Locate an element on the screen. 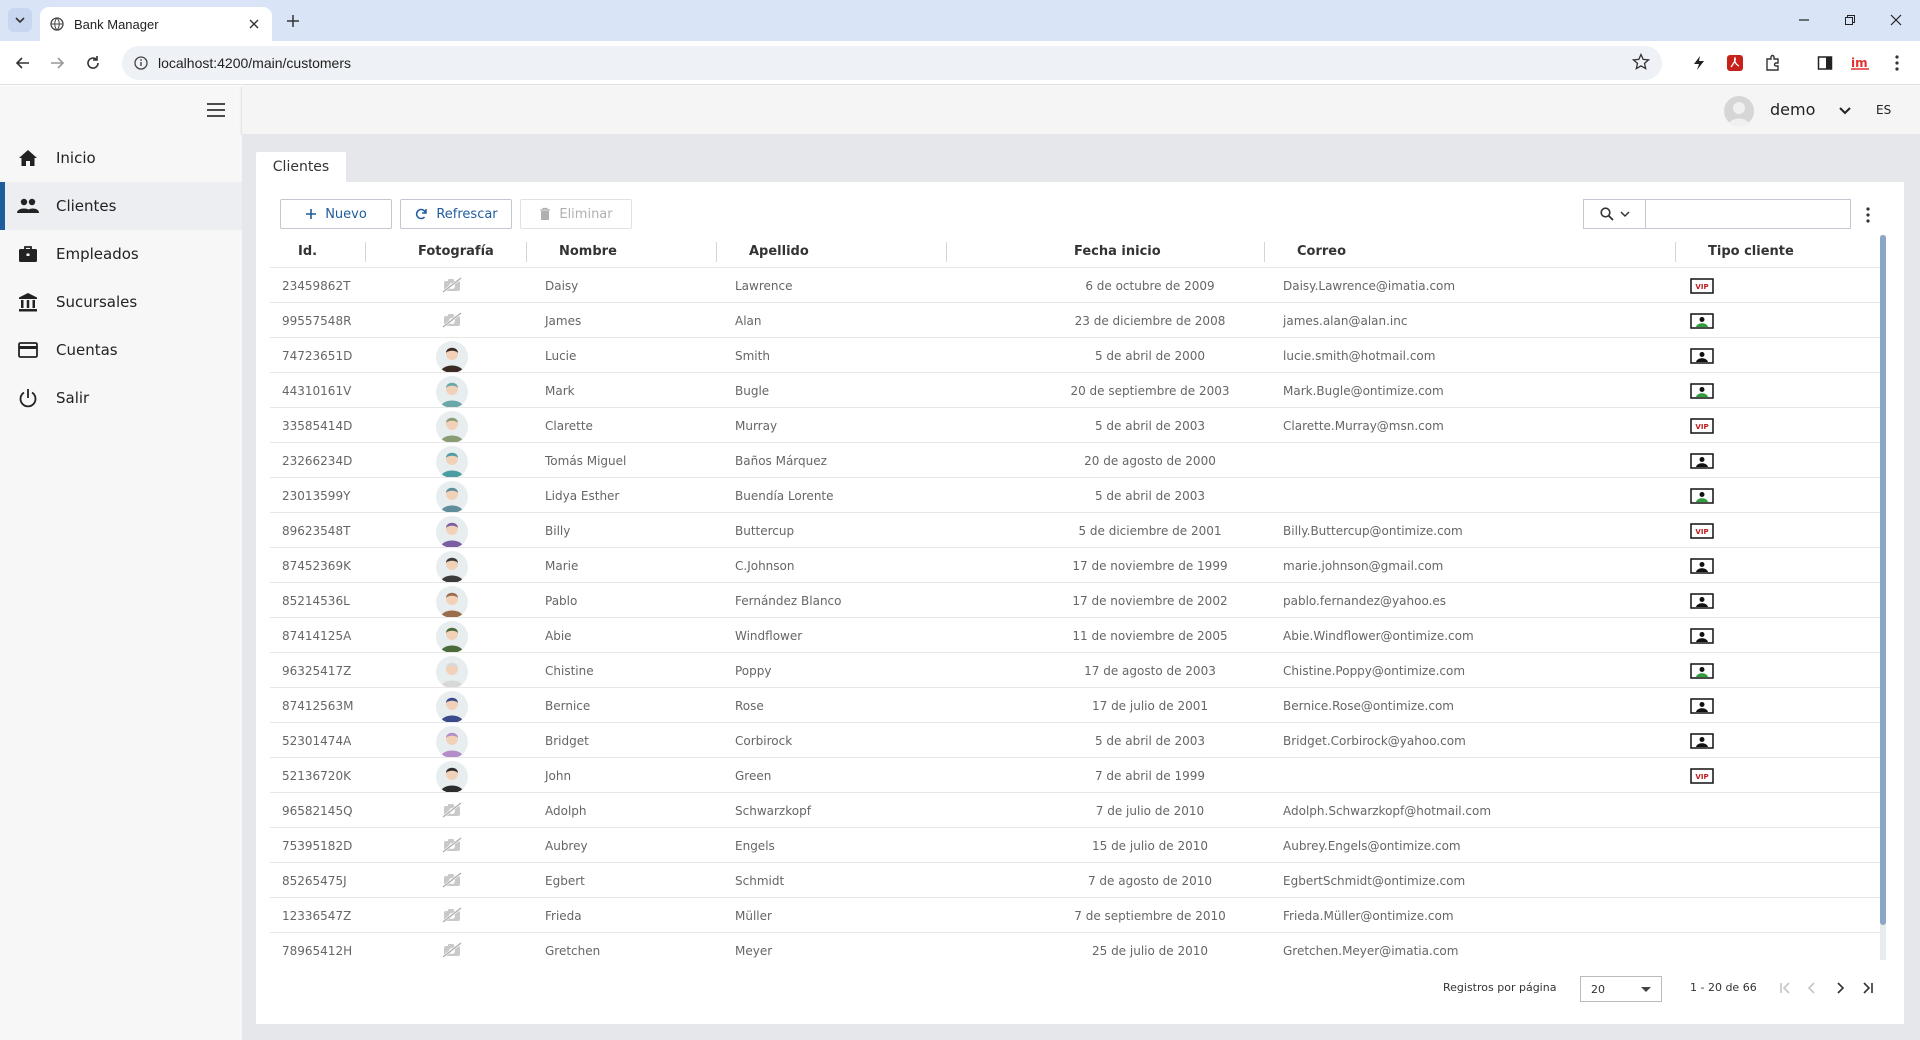 The height and width of the screenshot is (1040, 1920). column-header-surname: Apellido is located at coordinates (779, 251).